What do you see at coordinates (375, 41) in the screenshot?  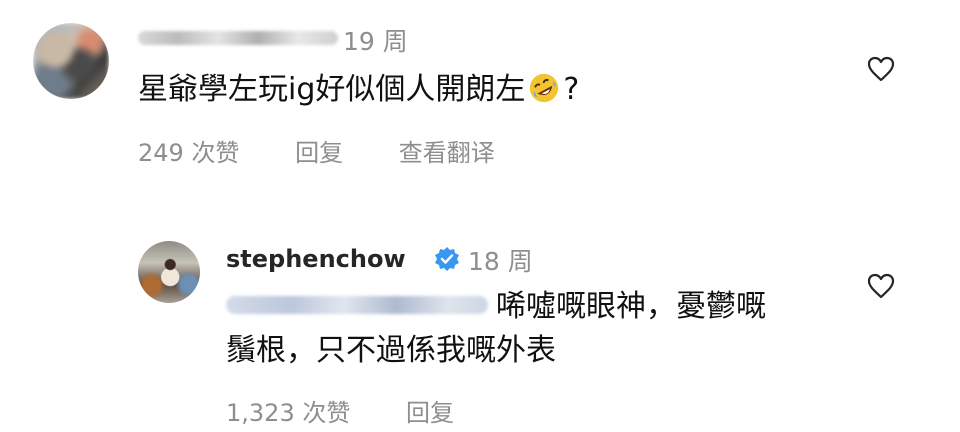 I see `comment-time: 19 周` at bounding box center [375, 41].